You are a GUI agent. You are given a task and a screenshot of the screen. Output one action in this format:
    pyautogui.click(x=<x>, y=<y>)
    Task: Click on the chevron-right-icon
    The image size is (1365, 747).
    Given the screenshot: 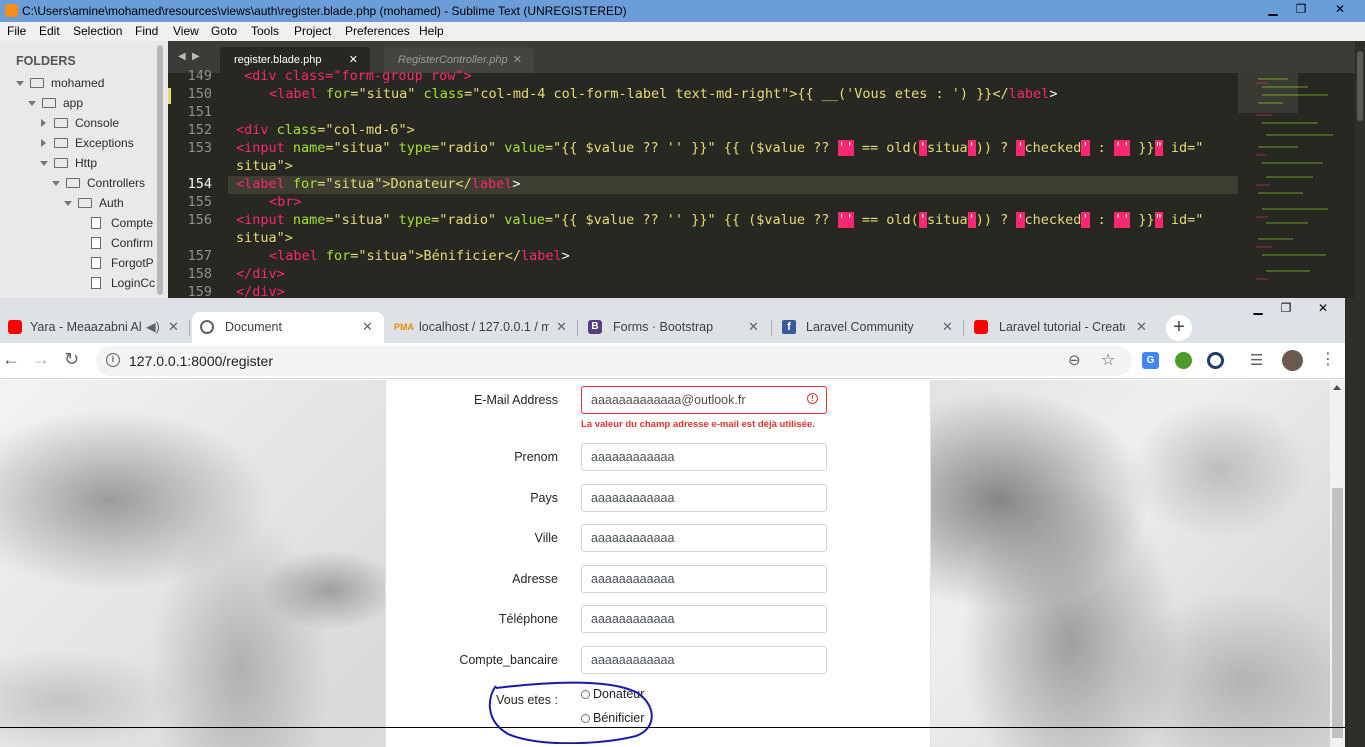 What is the action you would take?
    pyautogui.click(x=43, y=143)
    